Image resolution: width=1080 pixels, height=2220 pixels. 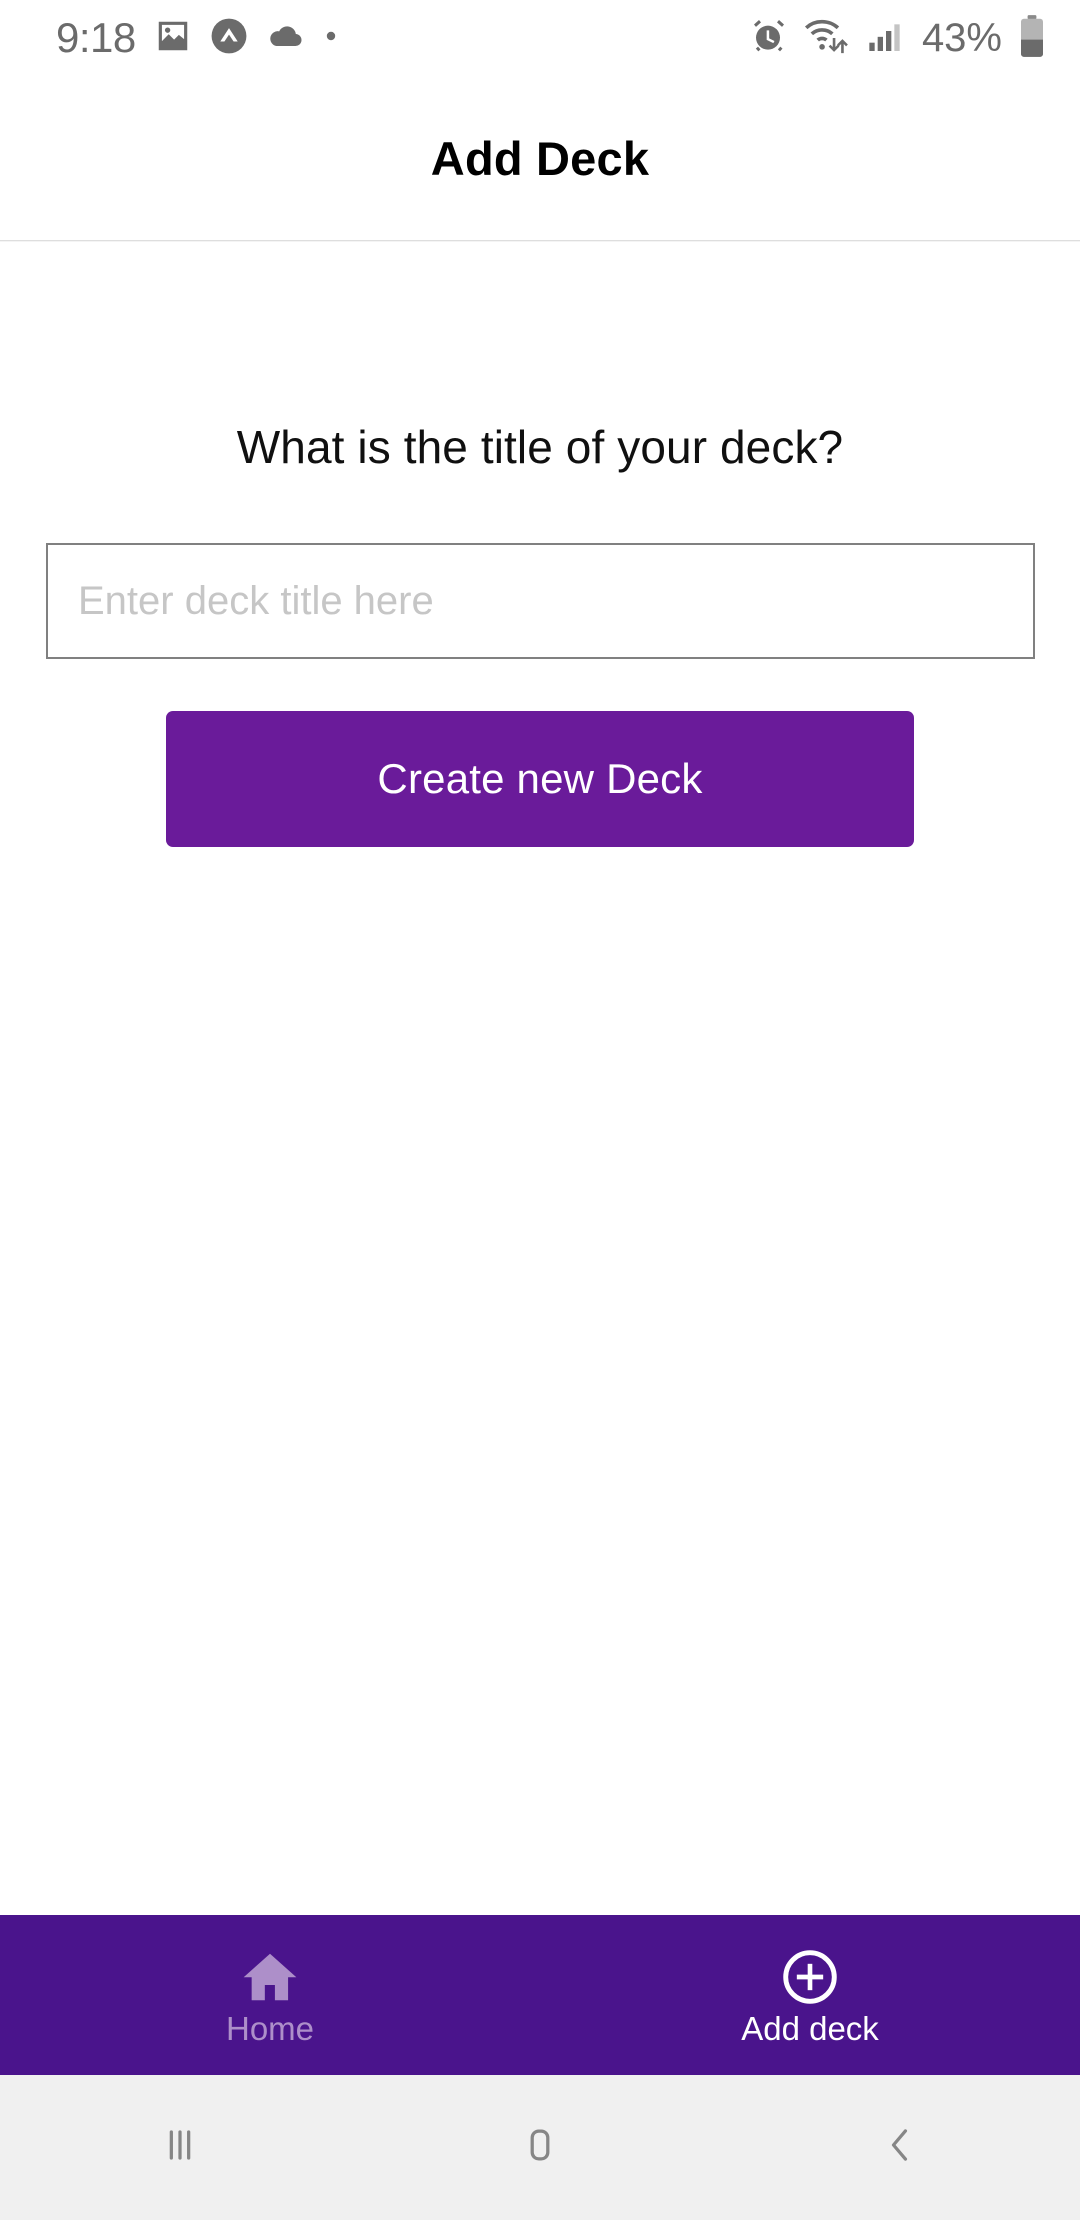 I want to click on recents-icon, so click(x=180, y=2147).